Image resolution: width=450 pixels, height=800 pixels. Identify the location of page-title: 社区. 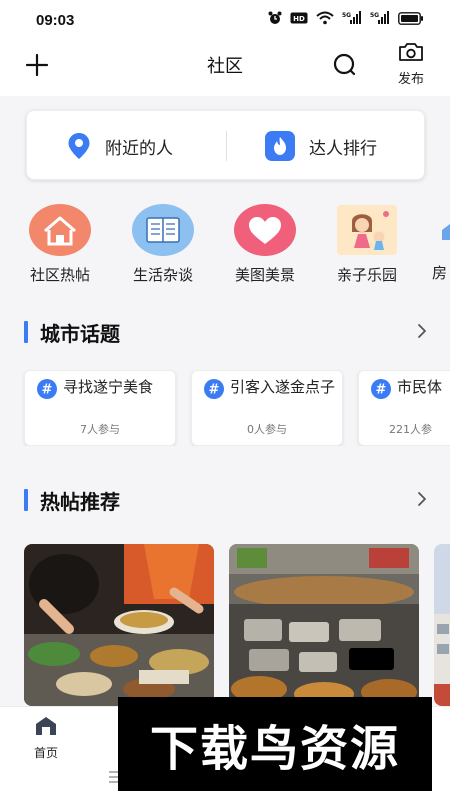
(225, 66).